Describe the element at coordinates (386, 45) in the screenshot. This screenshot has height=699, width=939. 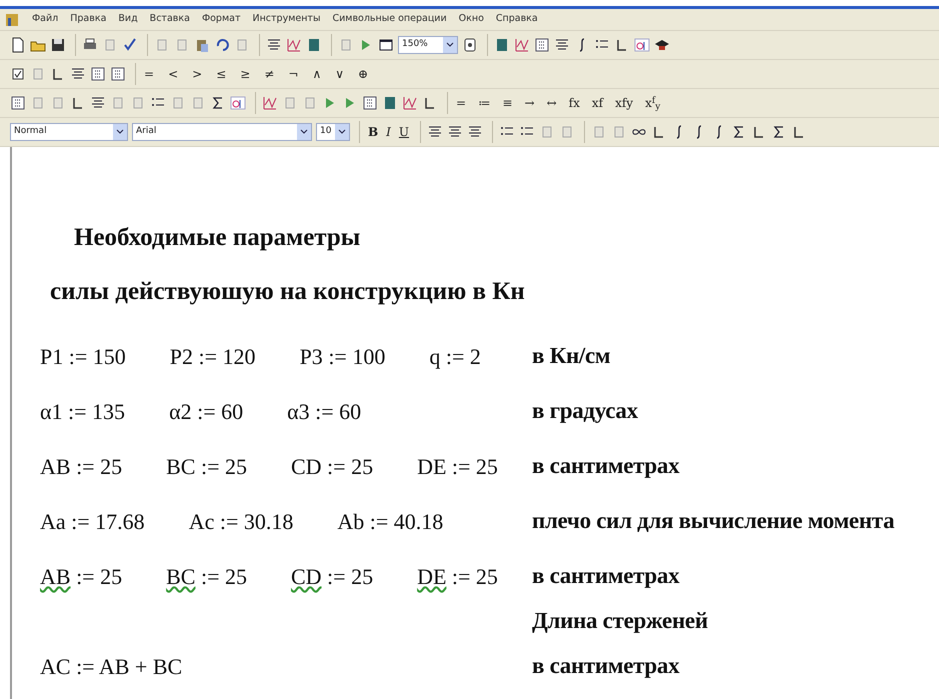
I see `window-icon` at that location.